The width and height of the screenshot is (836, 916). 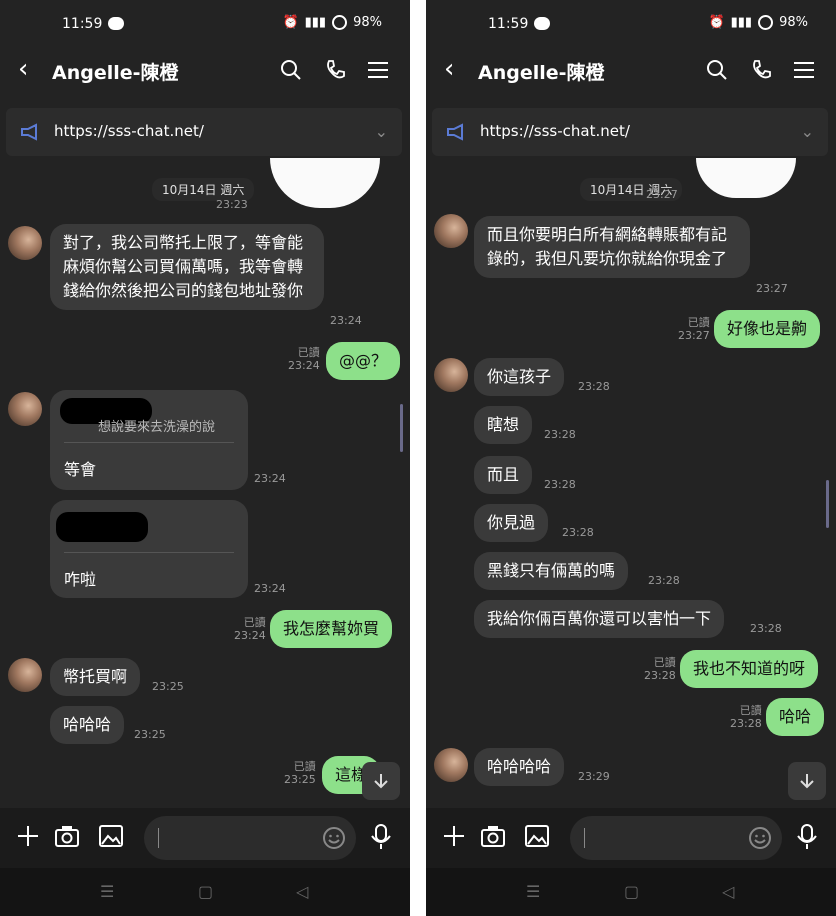 I want to click on chat-title: Angelle-陳橙, so click(x=115, y=73).